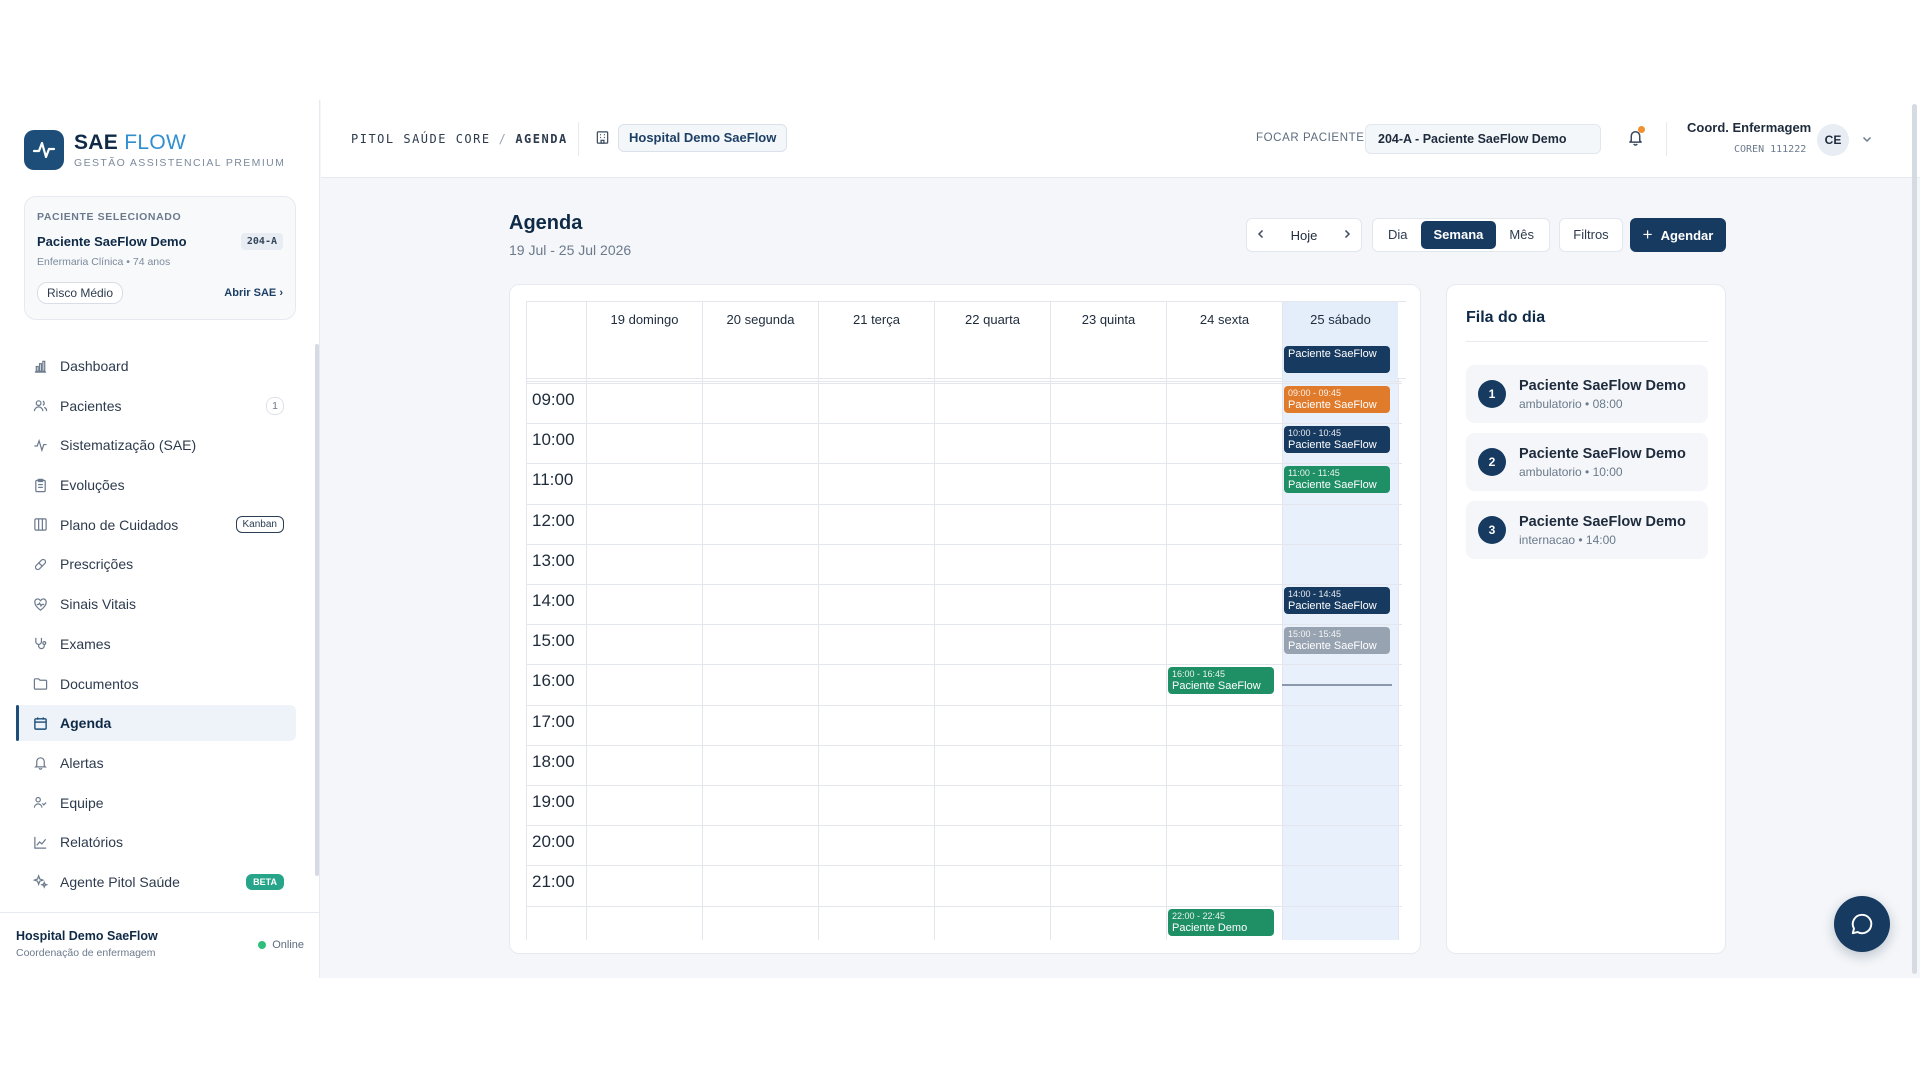 The width and height of the screenshot is (1920, 1080). What do you see at coordinates (1337, 440) in the screenshot?
I see `calendar-event: 10:00 - 10:45 Paciente SaeFlow` at bounding box center [1337, 440].